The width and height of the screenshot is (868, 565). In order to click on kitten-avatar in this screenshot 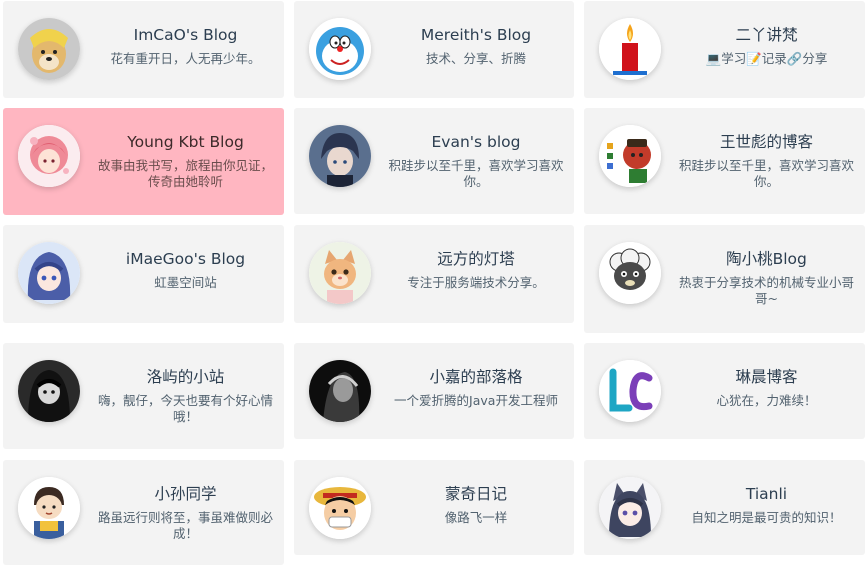, I will do `click(340, 273)`.